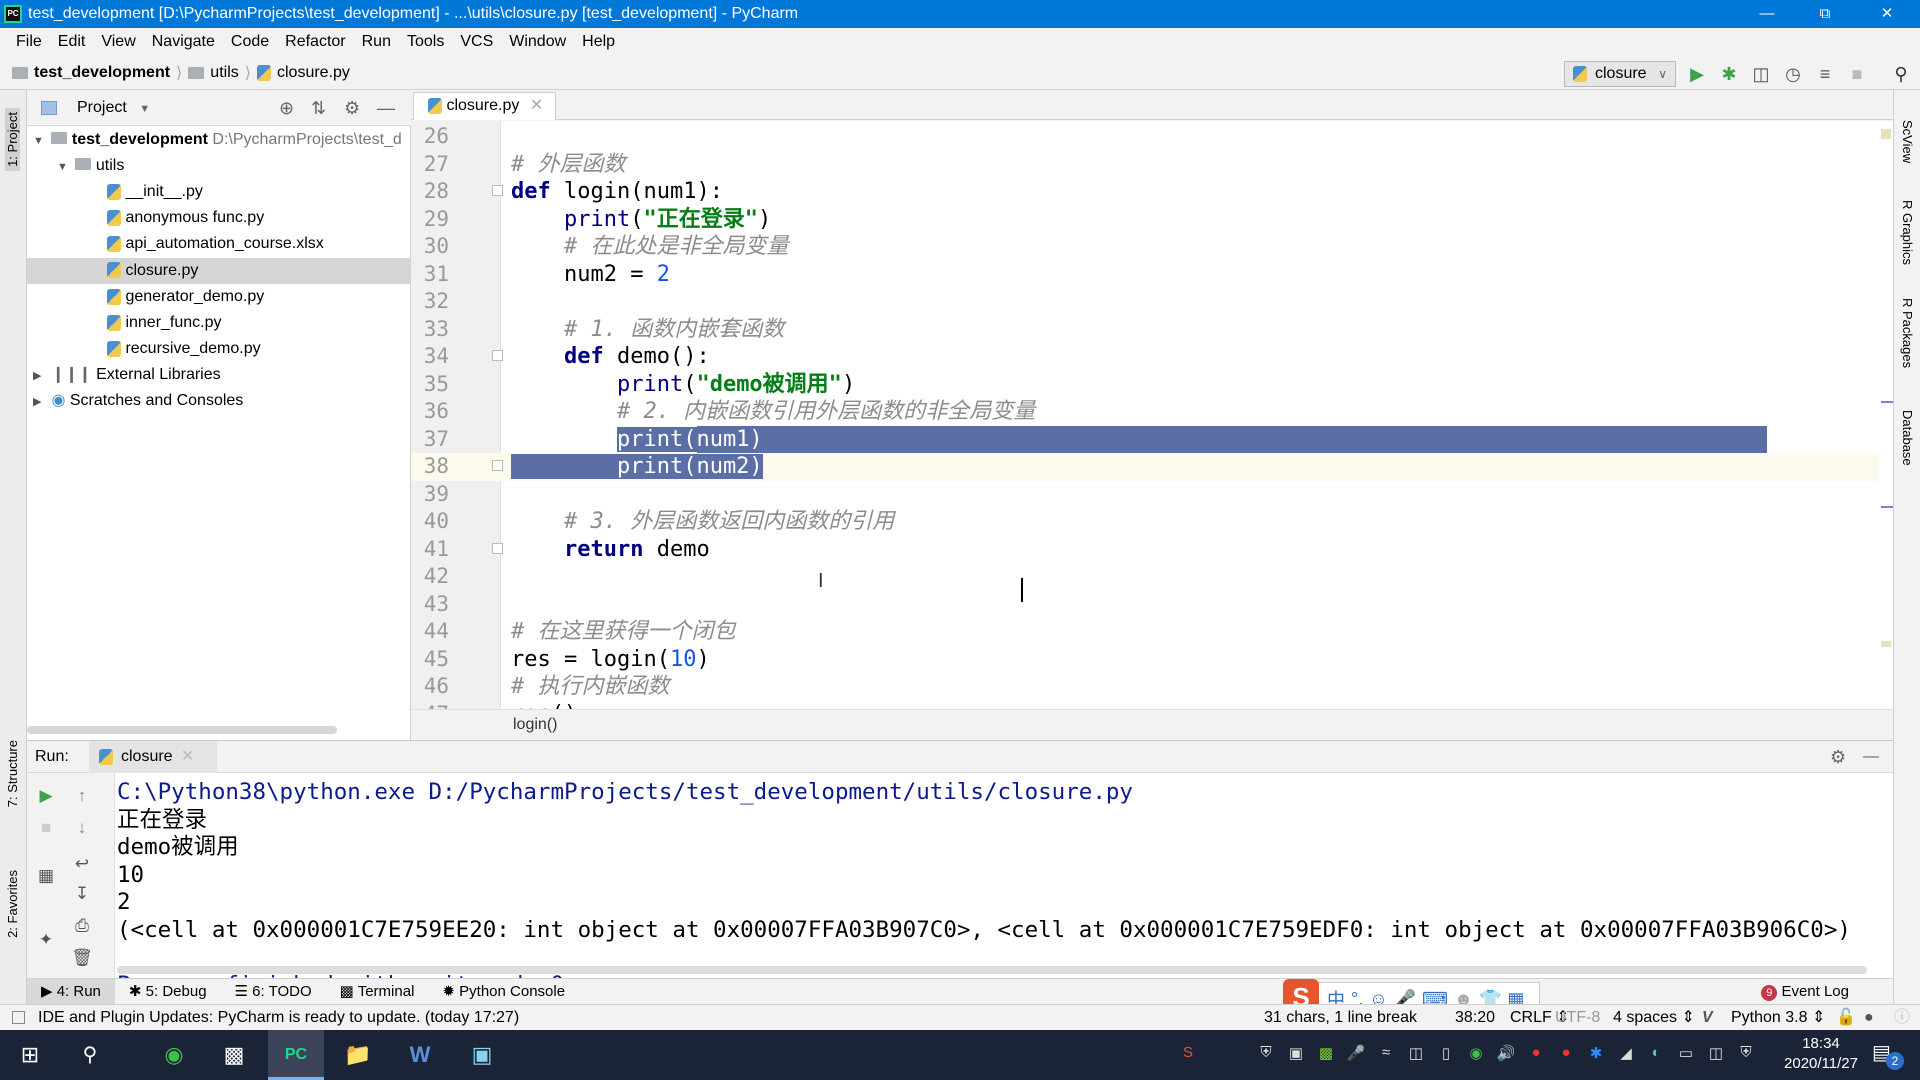  Describe the element at coordinates (1888, 1055) in the screenshot. I see `action-center-icon: ▤ 2` at that location.